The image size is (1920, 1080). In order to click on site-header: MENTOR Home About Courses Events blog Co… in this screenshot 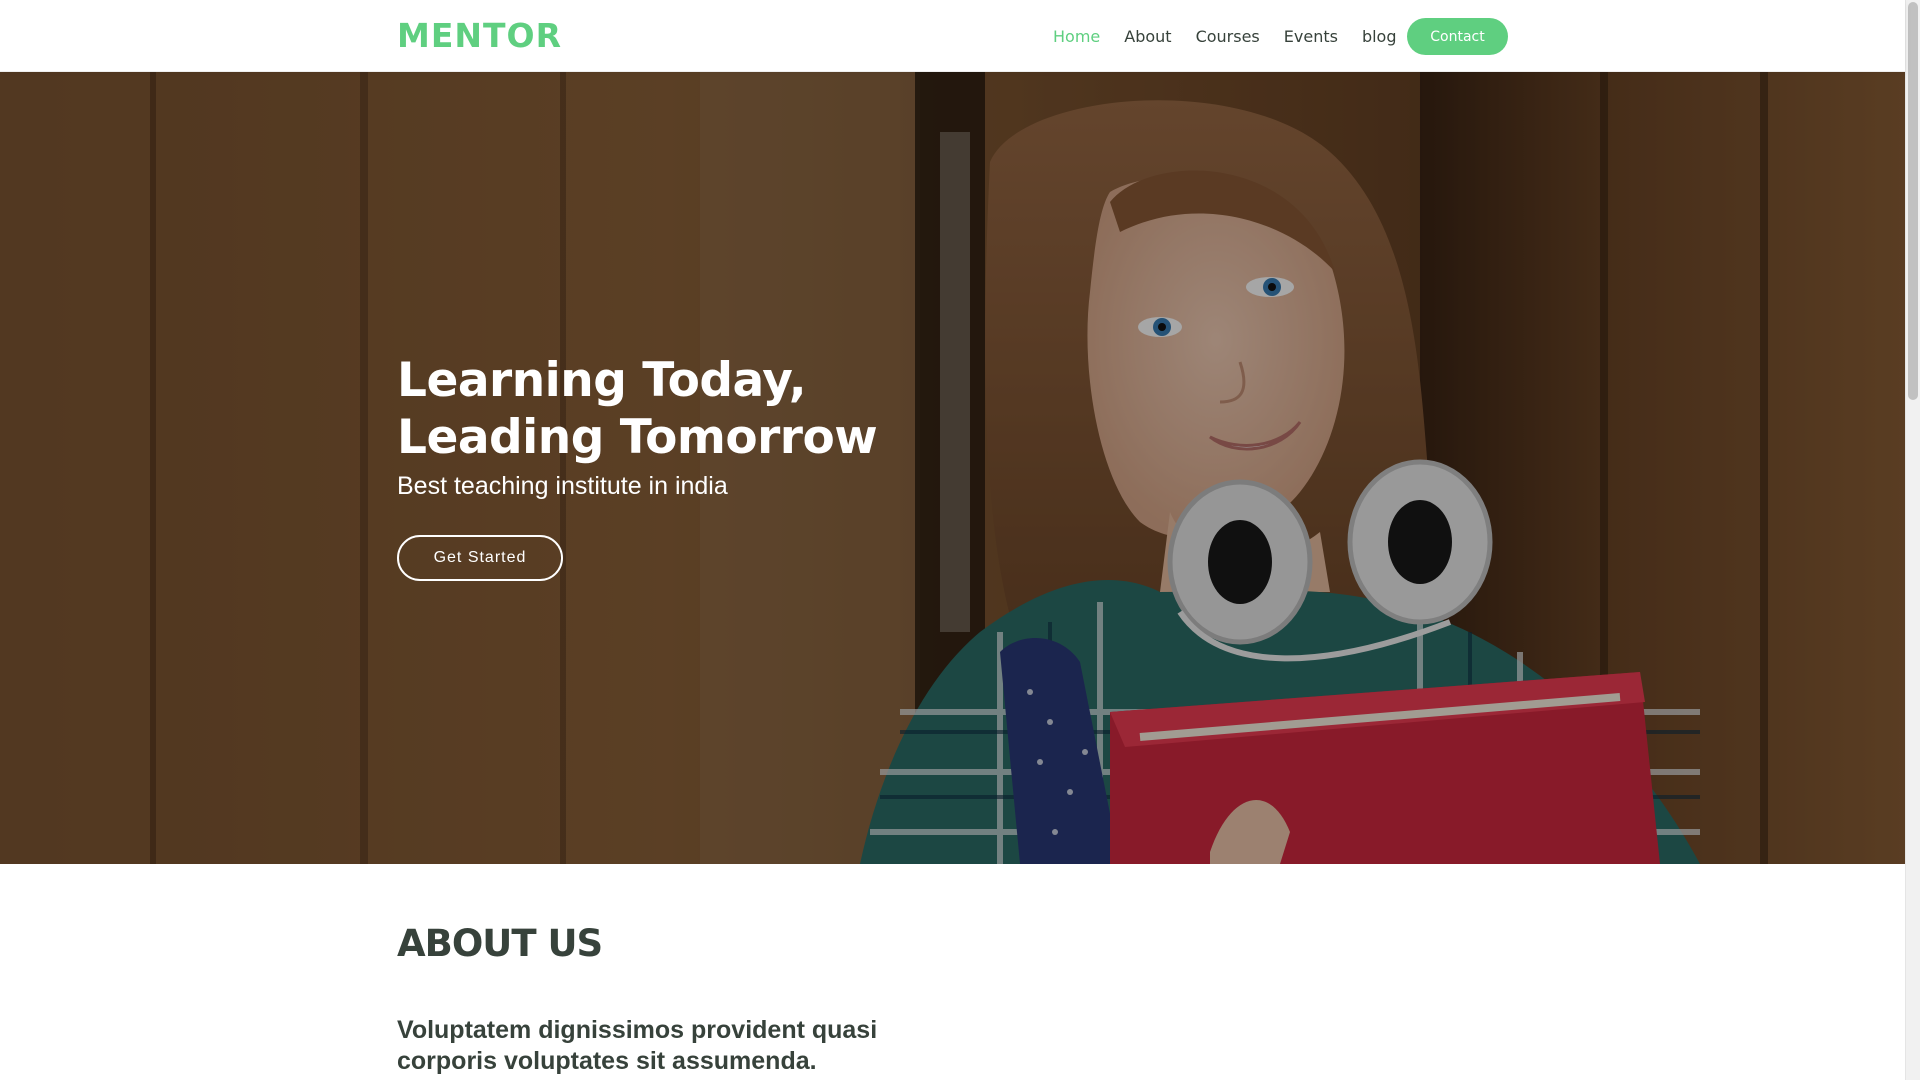, I will do `click(952, 36)`.